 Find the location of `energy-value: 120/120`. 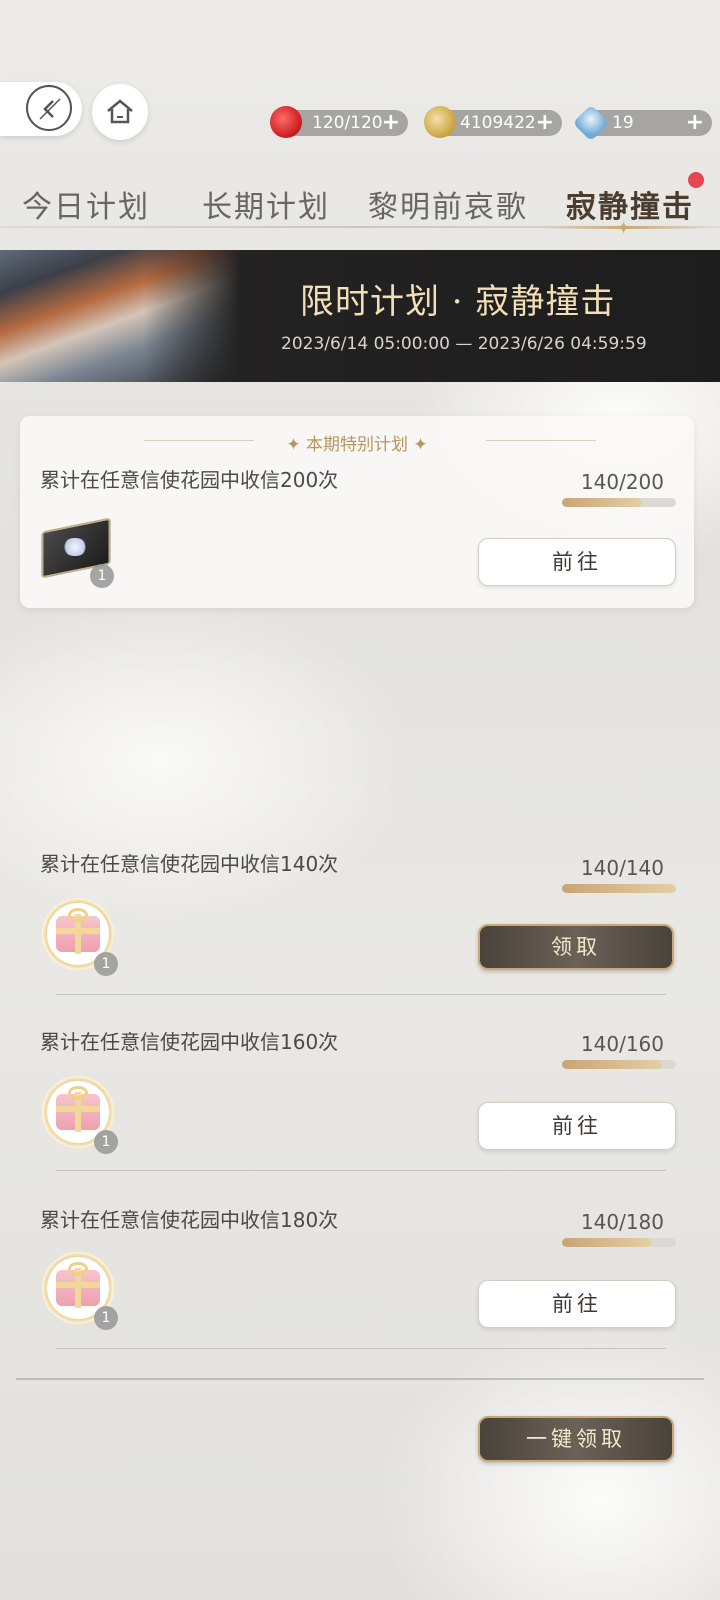

energy-value: 120/120 is located at coordinates (347, 123).